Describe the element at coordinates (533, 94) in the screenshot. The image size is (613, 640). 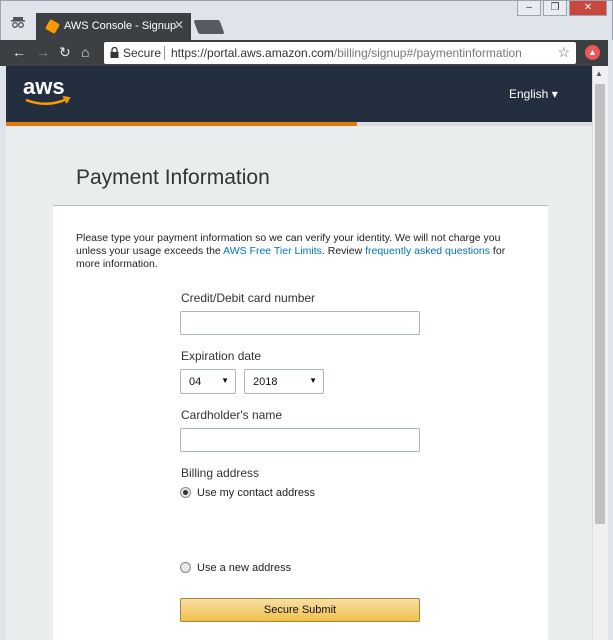
I see `language-selector: English ▾` at that location.